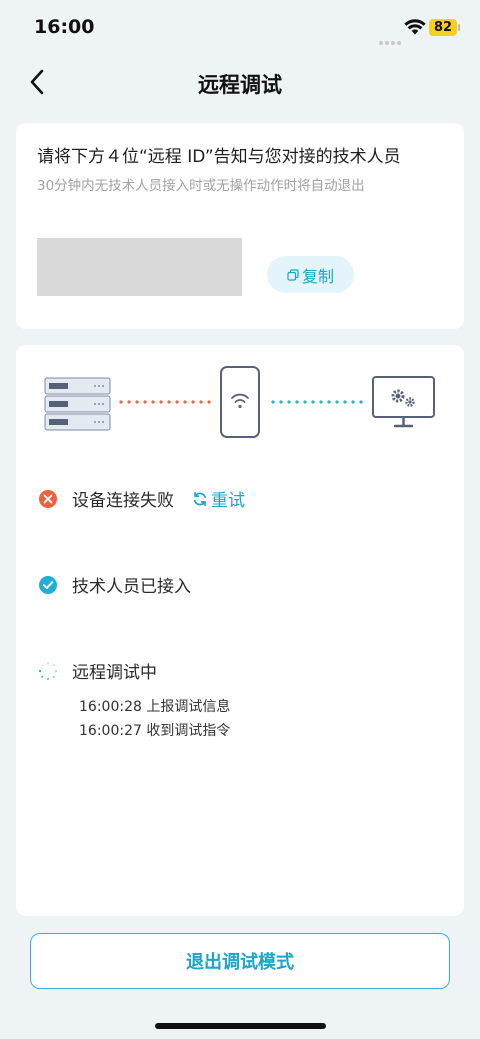  What do you see at coordinates (443, 27) in the screenshot?
I see `battery-indicator: 82` at bounding box center [443, 27].